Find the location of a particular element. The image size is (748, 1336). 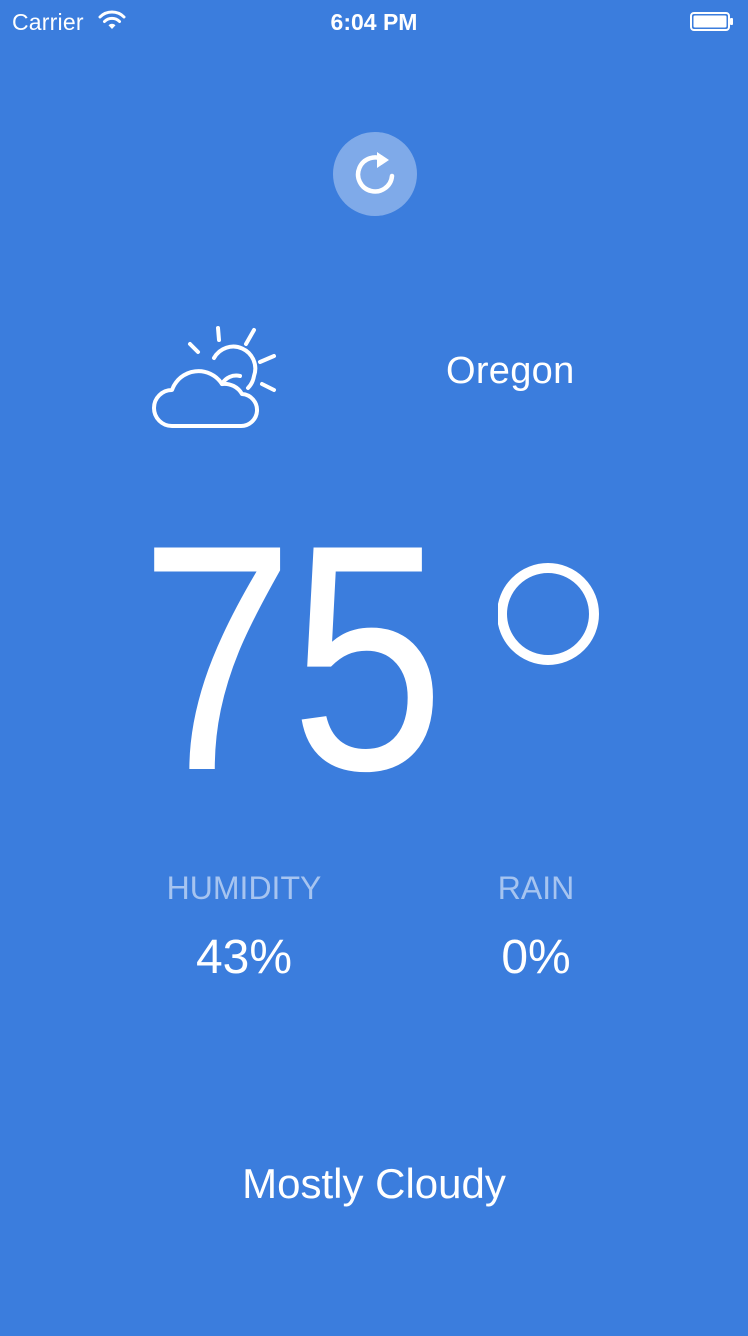

refresh-button is located at coordinates (375, 174).